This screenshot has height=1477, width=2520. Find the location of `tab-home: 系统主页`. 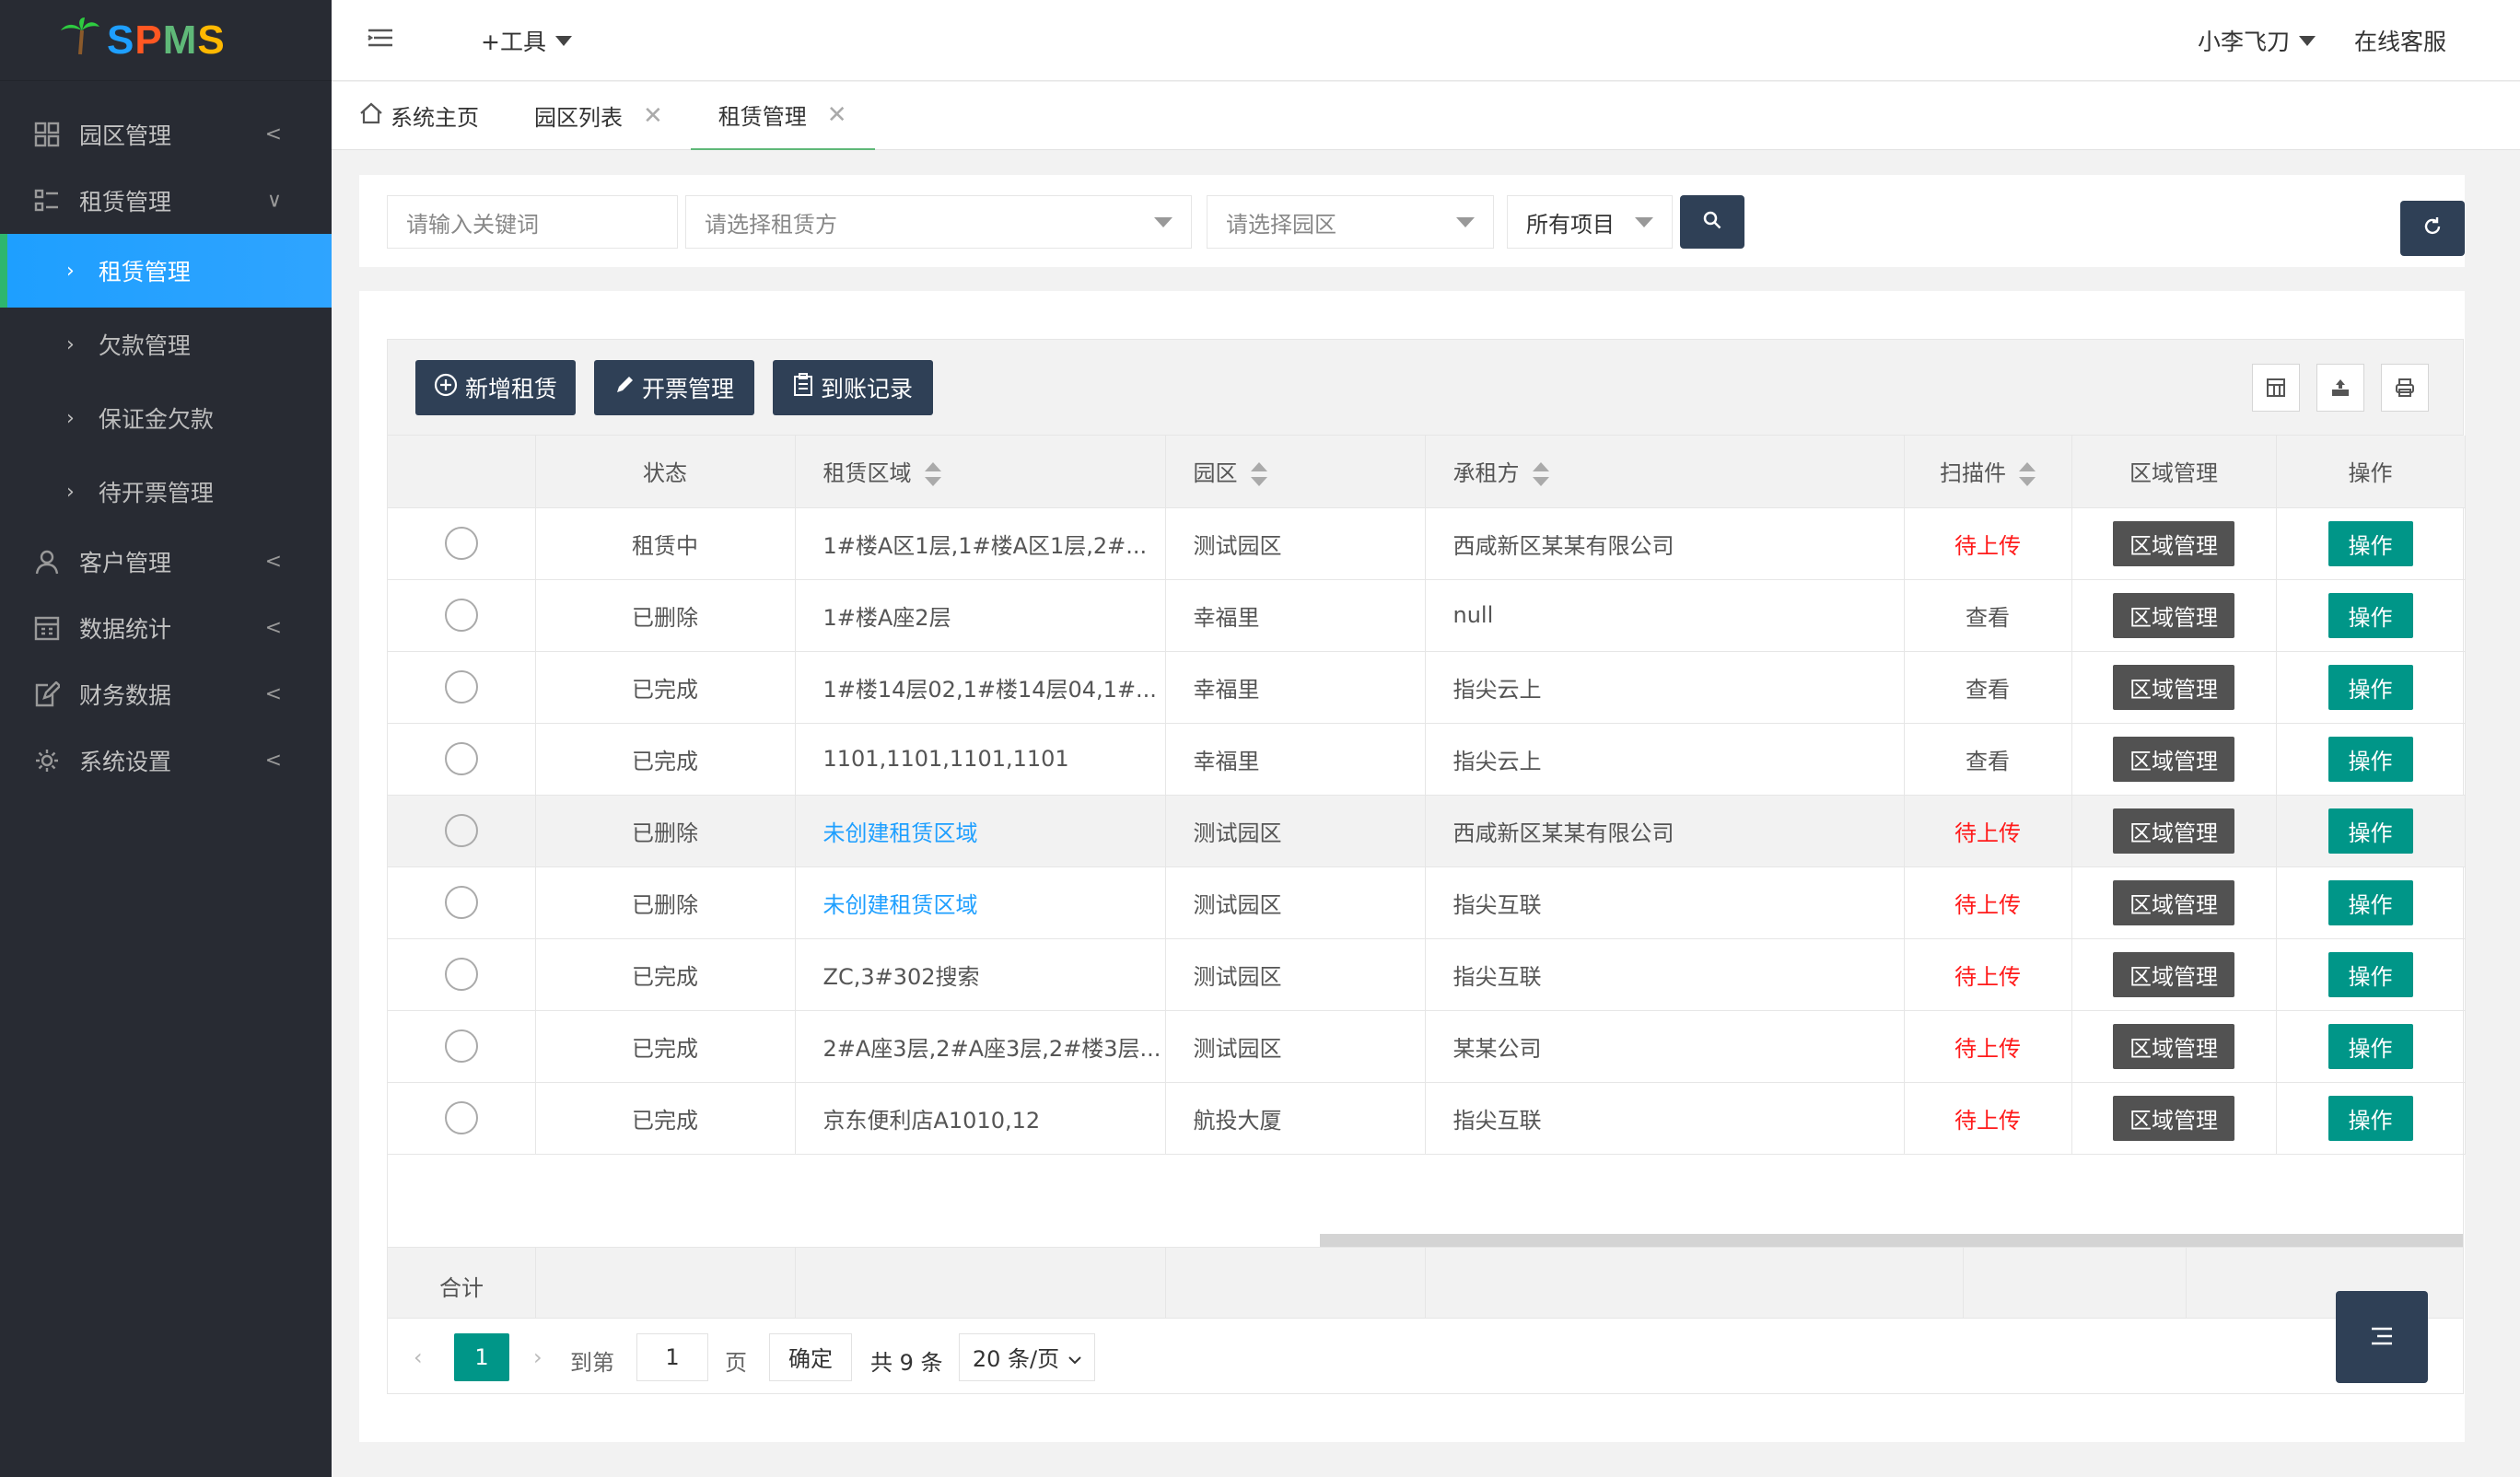

tab-home: 系统主页 is located at coordinates (419, 116).